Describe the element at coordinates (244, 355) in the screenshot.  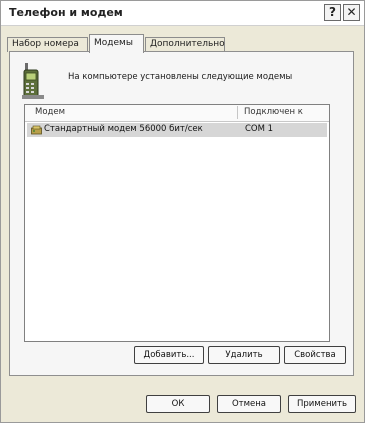
I see `delete-button: Удалить` at that location.